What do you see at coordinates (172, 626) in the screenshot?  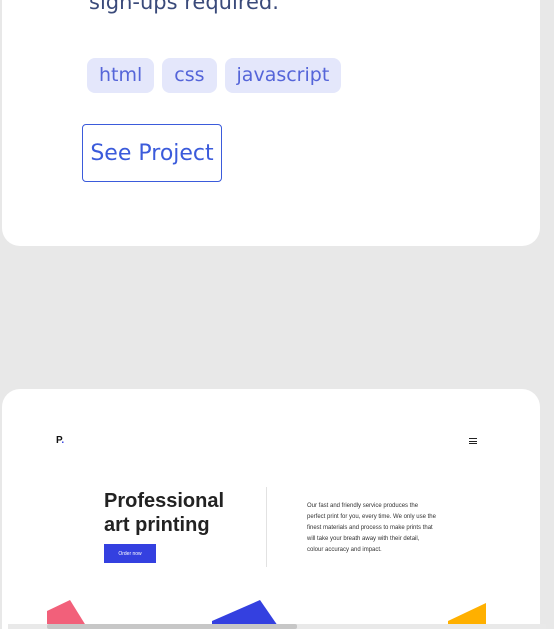 I see `horizontal-scrollbar-thumb` at bounding box center [172, 626].